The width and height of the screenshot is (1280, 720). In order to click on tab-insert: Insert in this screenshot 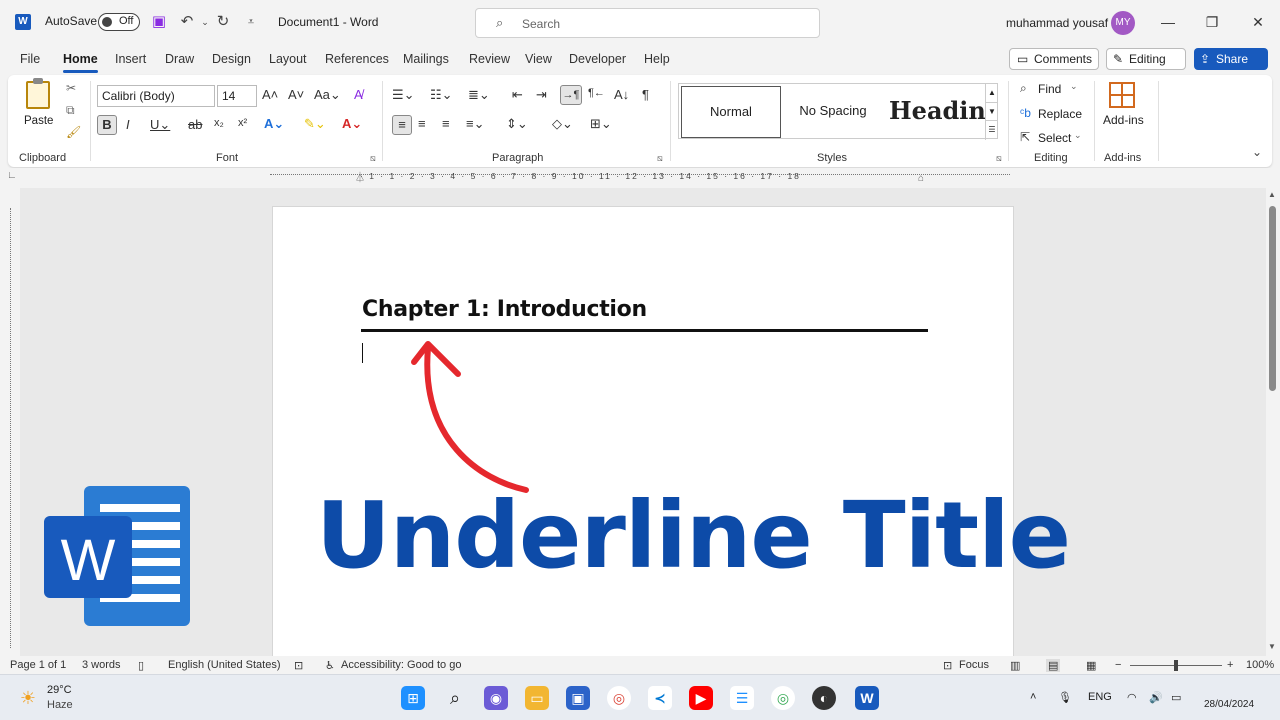, I will do `click(130, 59)`.